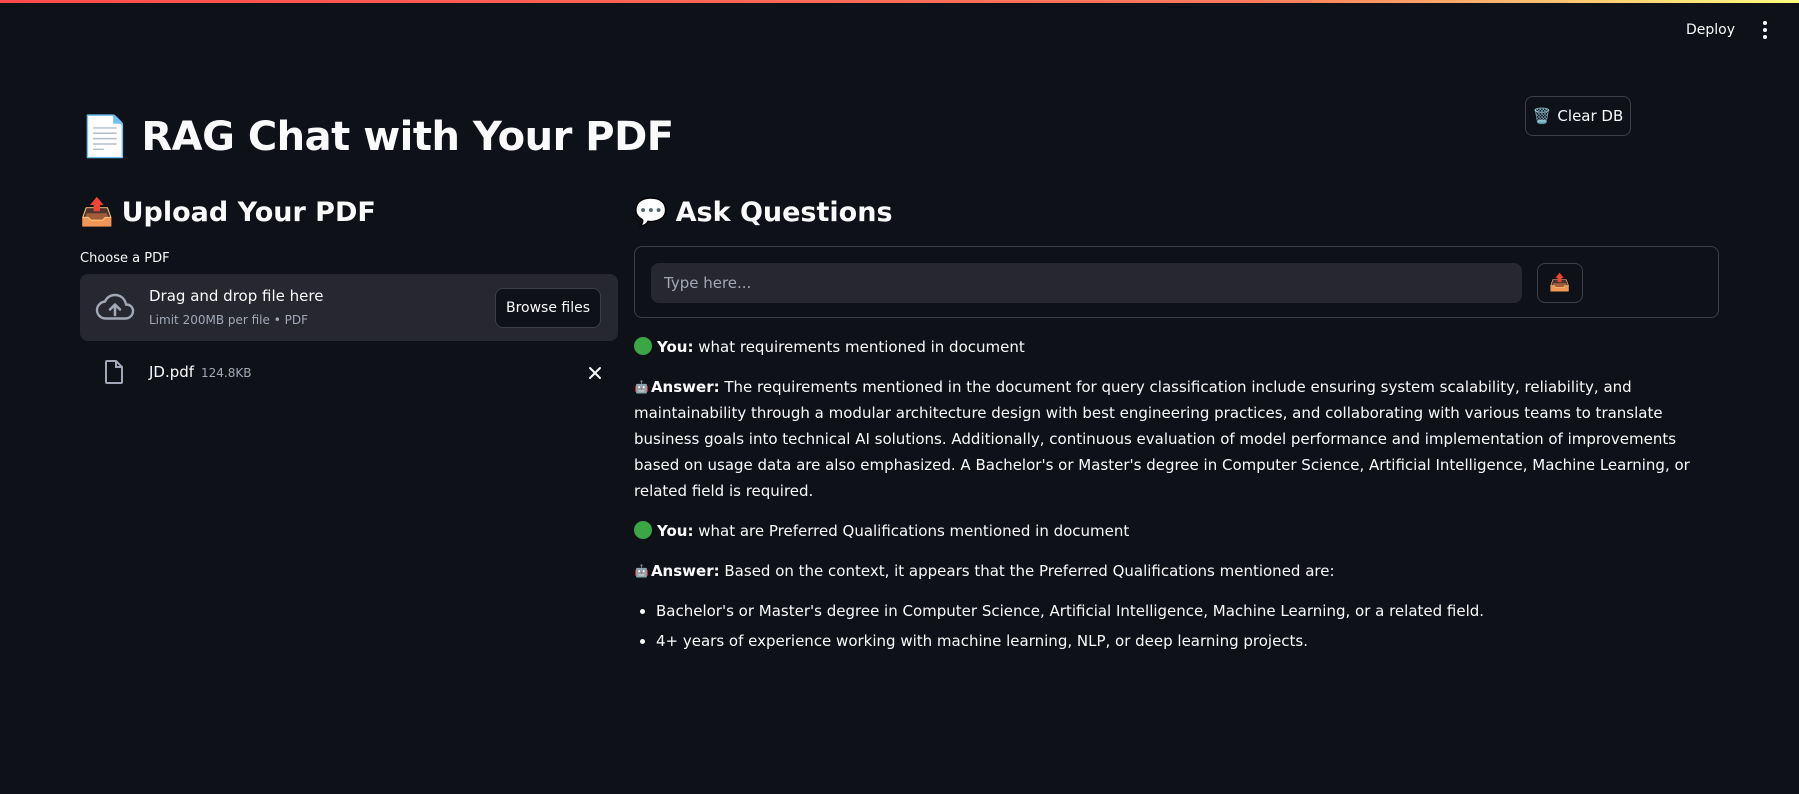 This screenshot has width=1799, height=794. I want to click on deploy-button: Deploy, so click(1710, 30).